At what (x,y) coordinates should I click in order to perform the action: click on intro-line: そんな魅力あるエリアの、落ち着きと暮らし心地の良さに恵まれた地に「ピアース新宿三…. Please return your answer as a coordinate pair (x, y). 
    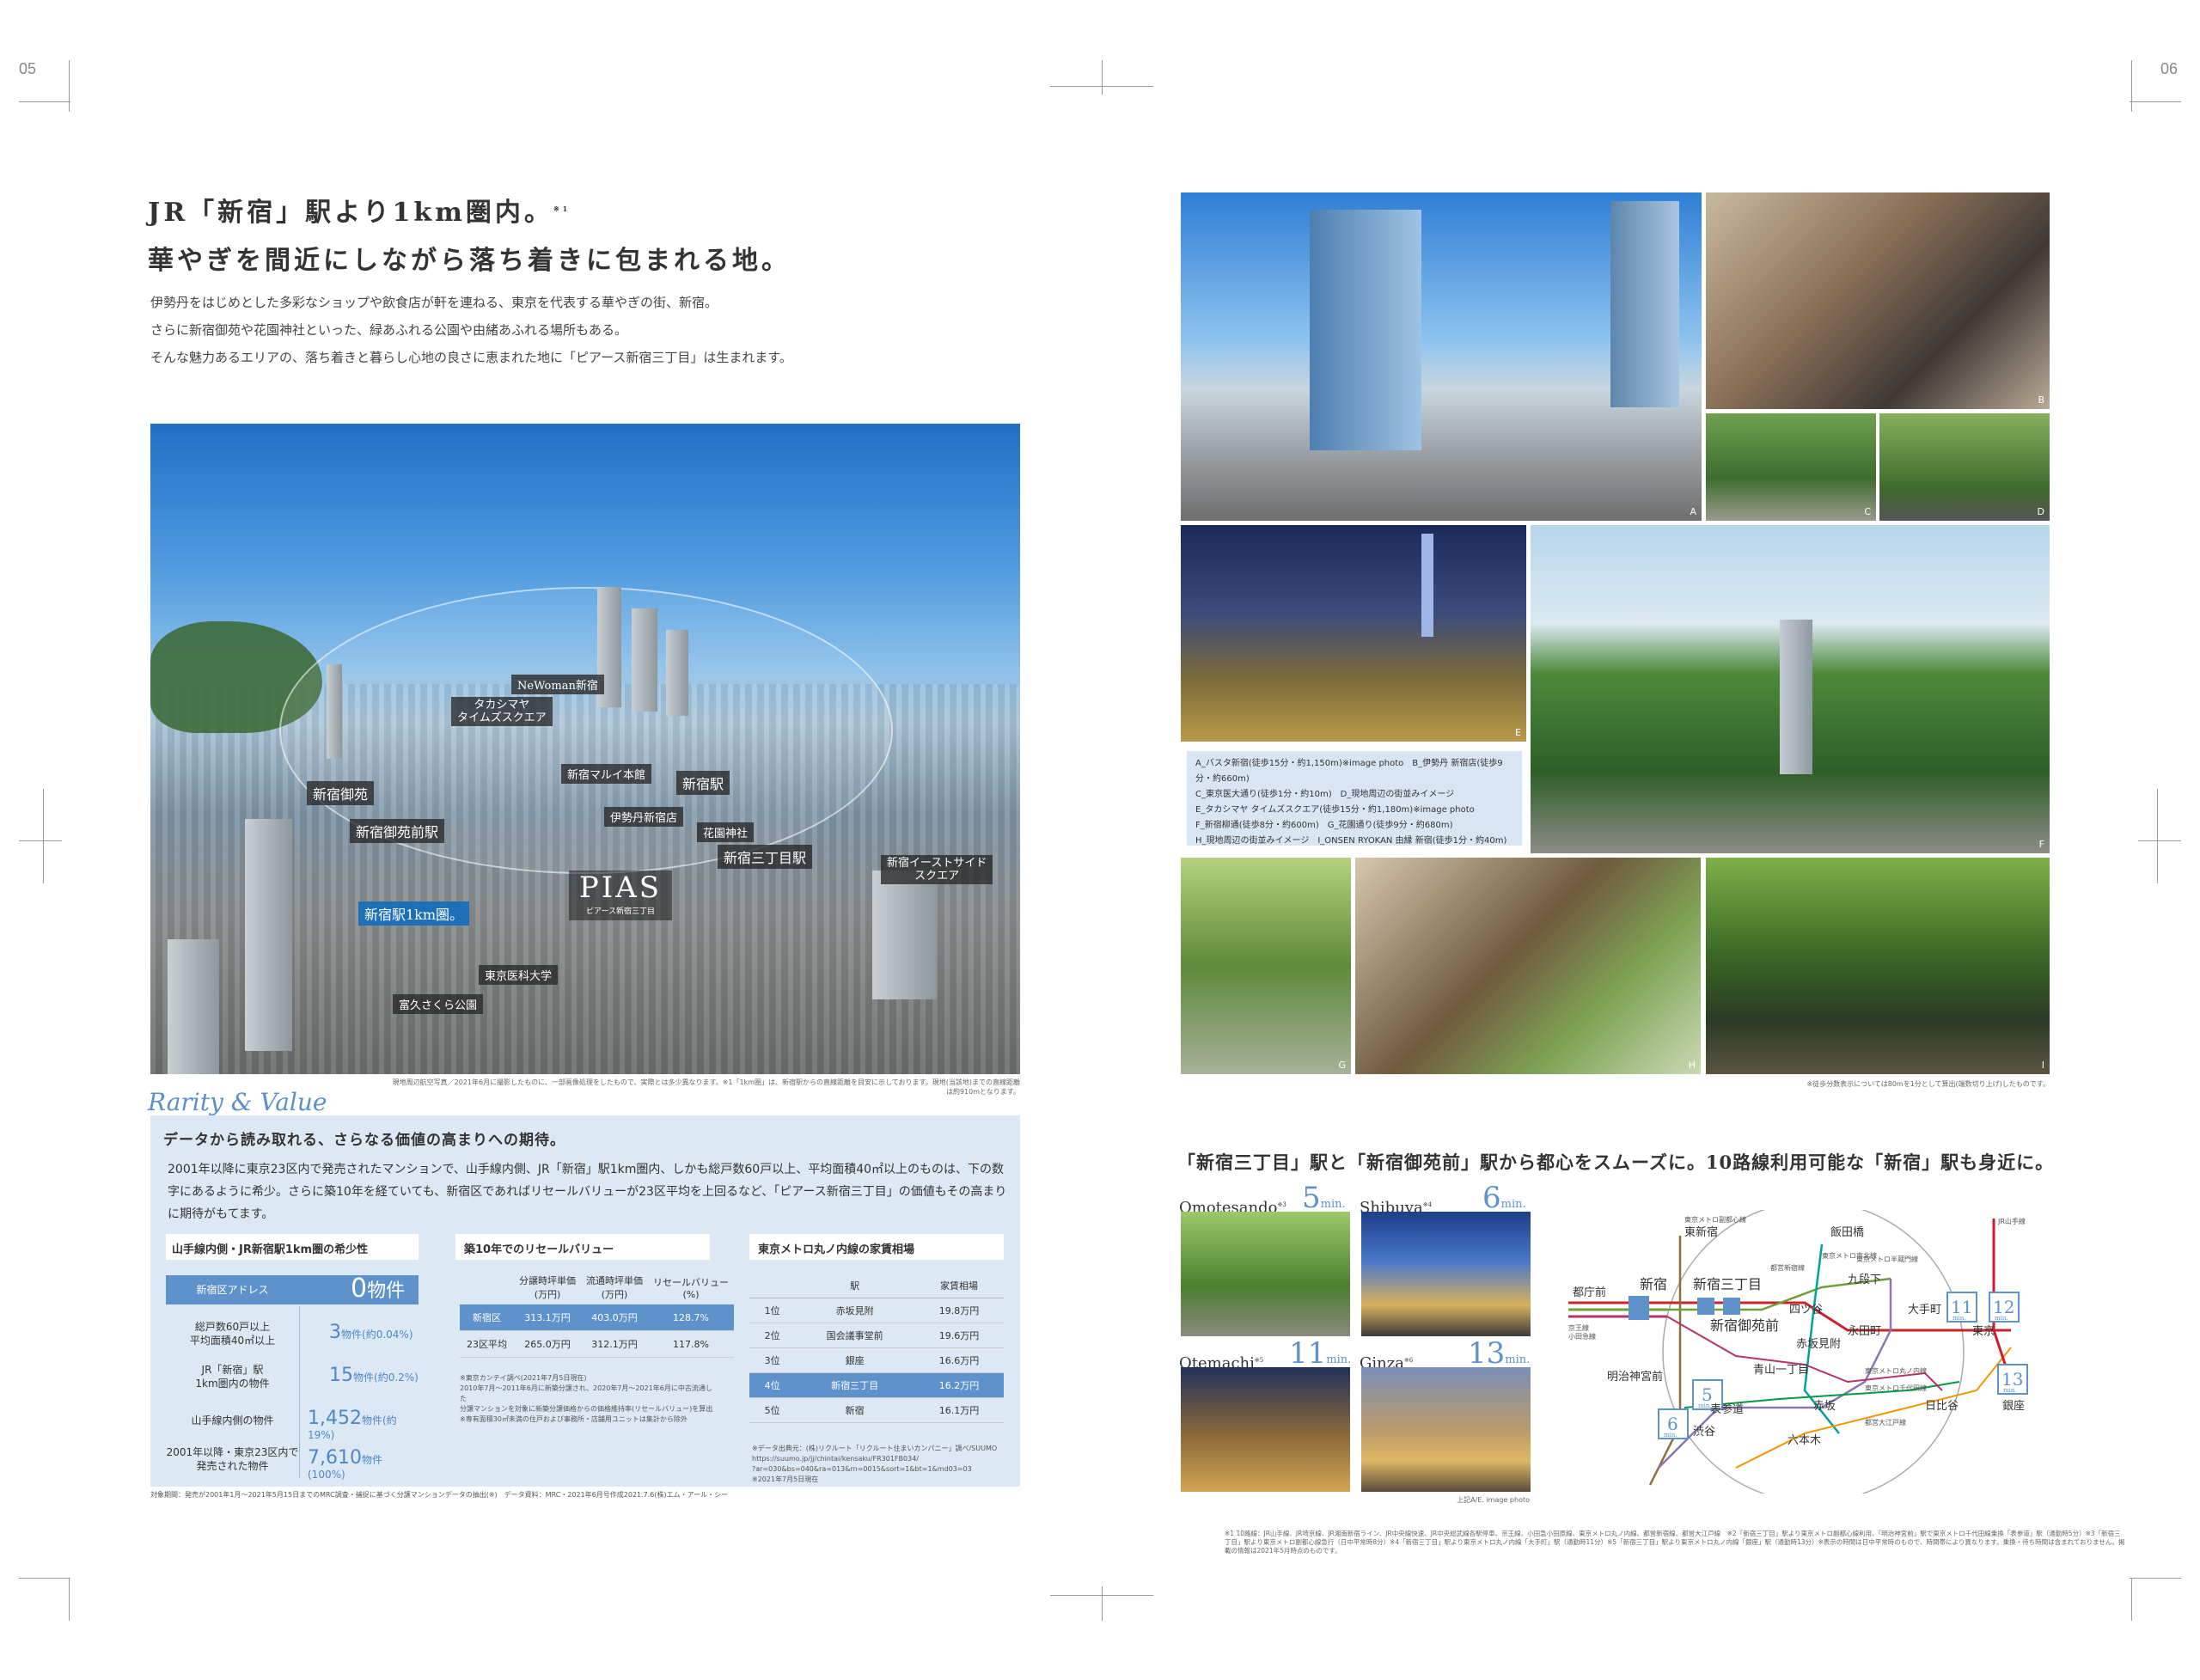
    Looking at the image, I should click on (471, 357).